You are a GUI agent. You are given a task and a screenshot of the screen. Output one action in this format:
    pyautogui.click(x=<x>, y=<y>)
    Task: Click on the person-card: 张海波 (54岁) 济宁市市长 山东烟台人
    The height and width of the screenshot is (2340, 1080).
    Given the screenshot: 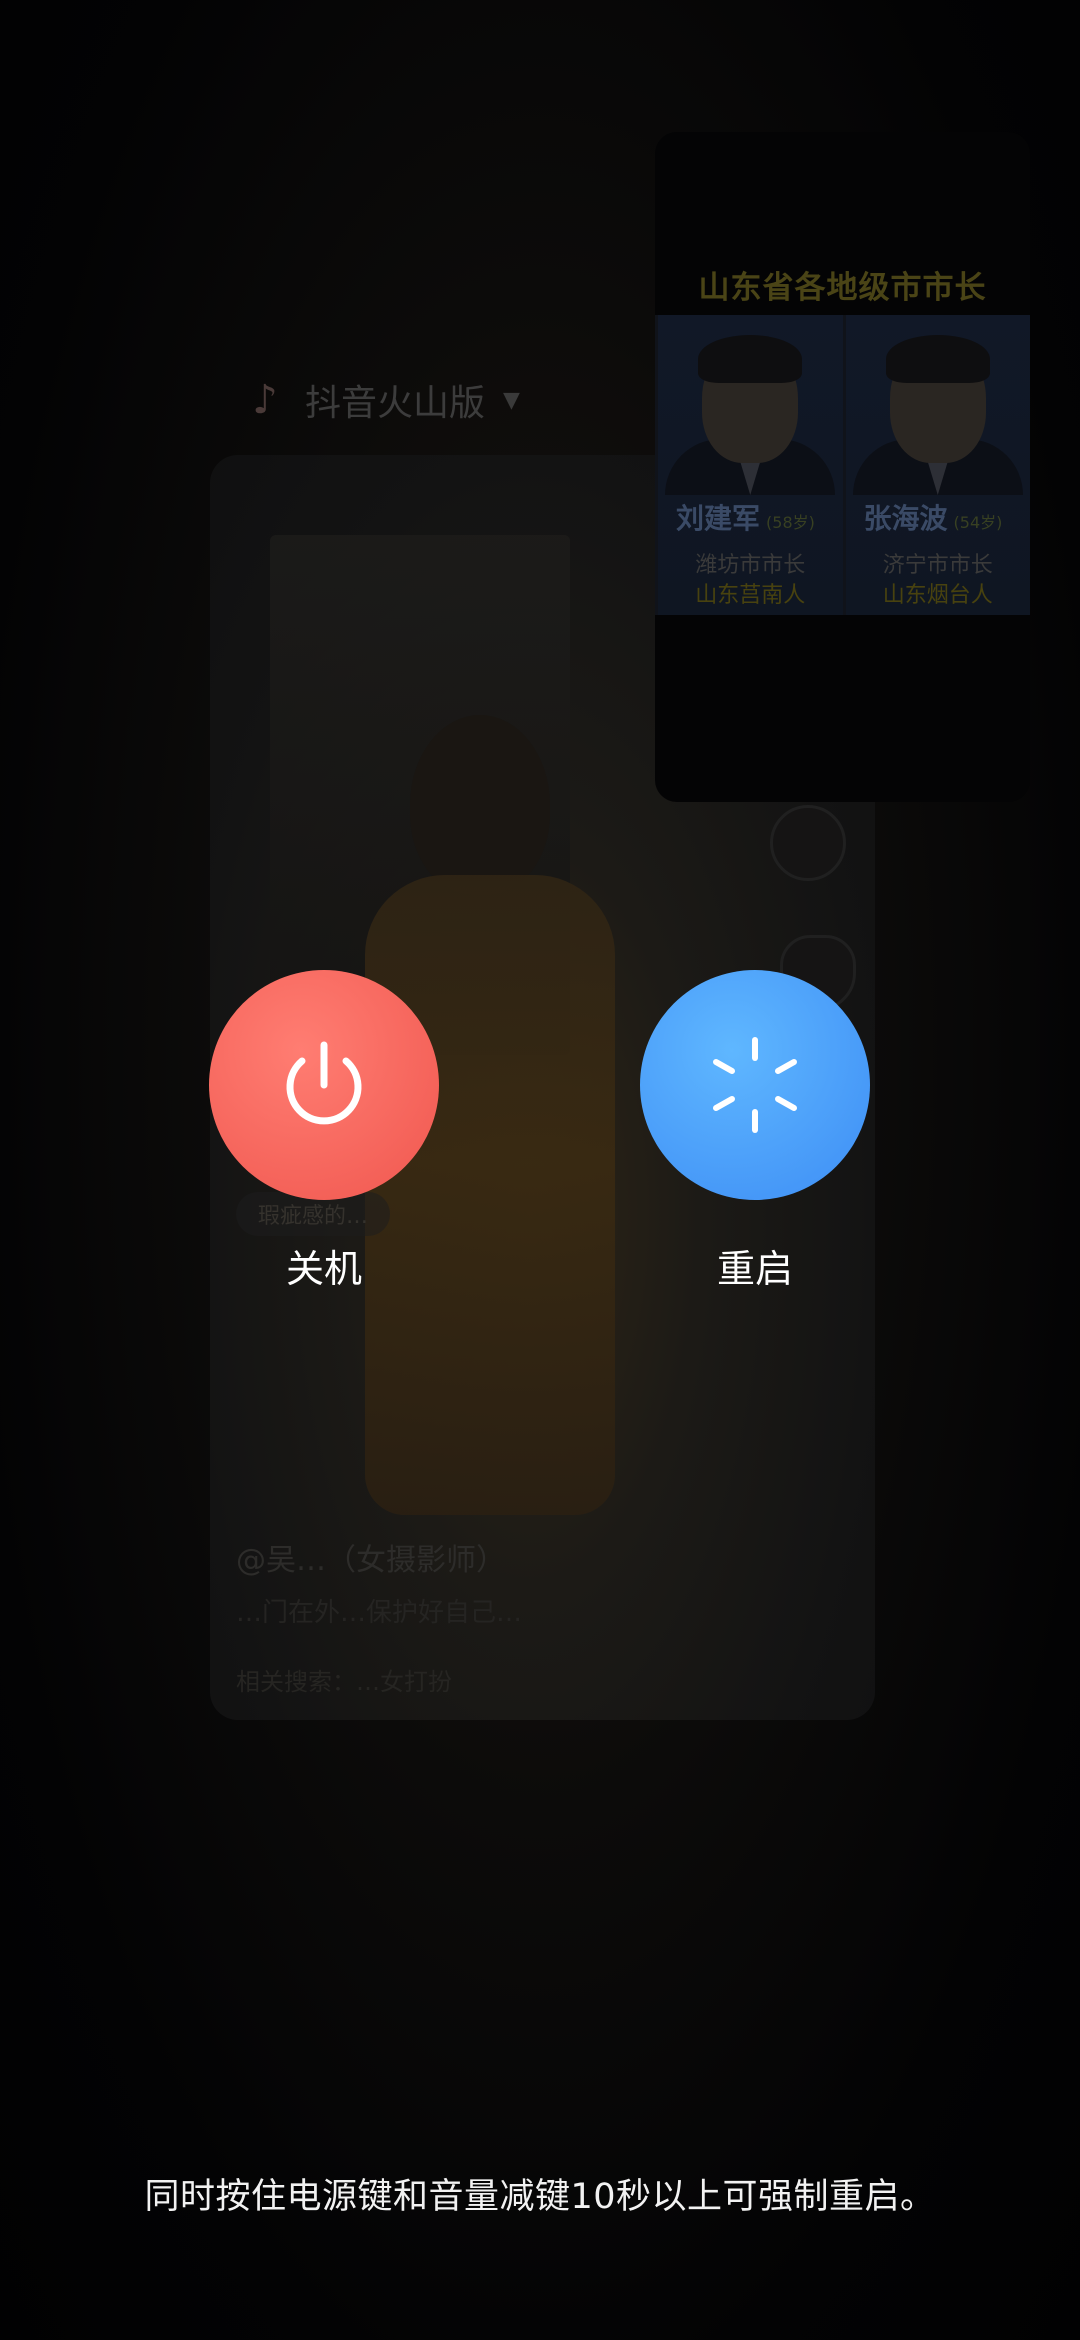 What is the action you would take?
    pyautogui.click(x=936, y=465)
    